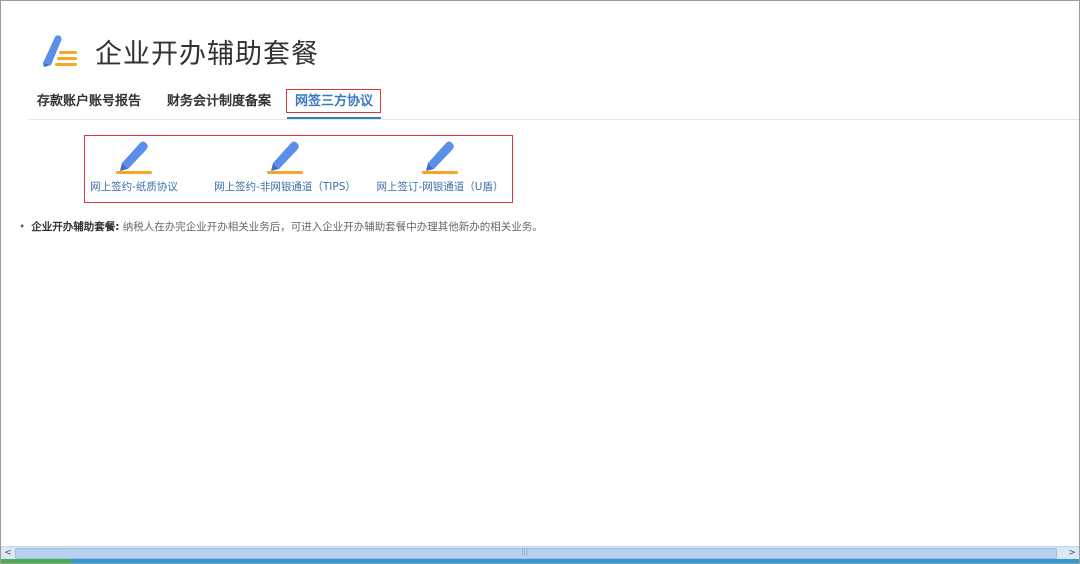  What do you see at coordinates (334, 103) in the screenshot?
I see `tab-tripartite-agreement: 网签三方协议` at bounding box center [334, 103].